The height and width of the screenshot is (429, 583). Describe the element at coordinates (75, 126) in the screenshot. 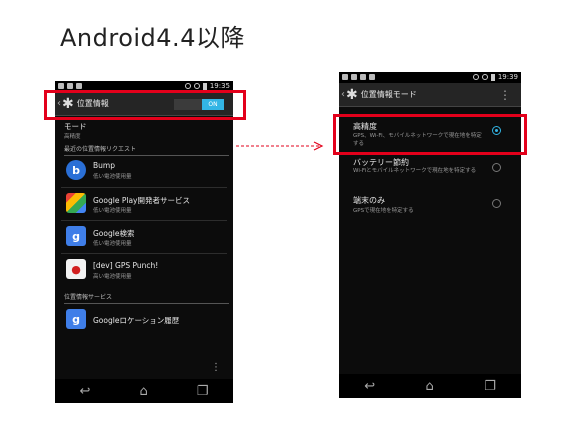

I see `mode-label: モード` at that location.